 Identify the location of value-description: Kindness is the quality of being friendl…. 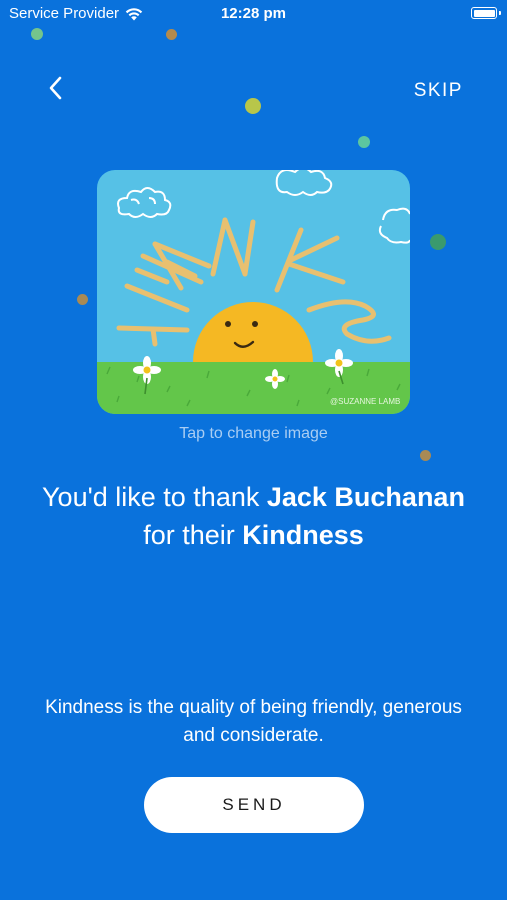
(253, 721).